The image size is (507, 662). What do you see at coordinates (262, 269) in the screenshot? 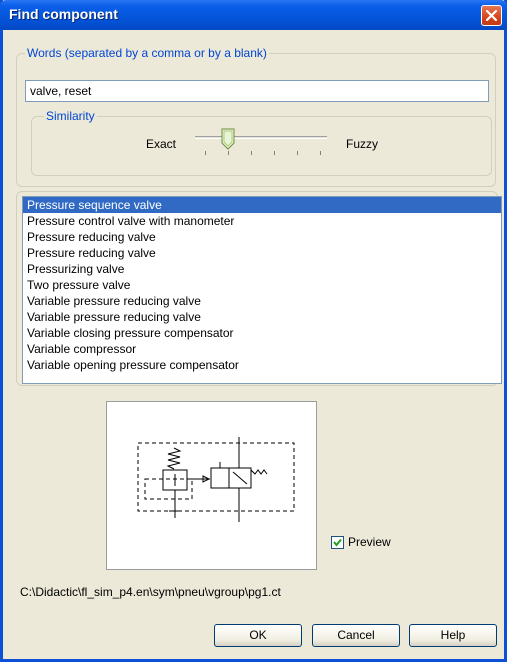
I see `list-item: Pressurizing valve` at bounding box center [262, 269].